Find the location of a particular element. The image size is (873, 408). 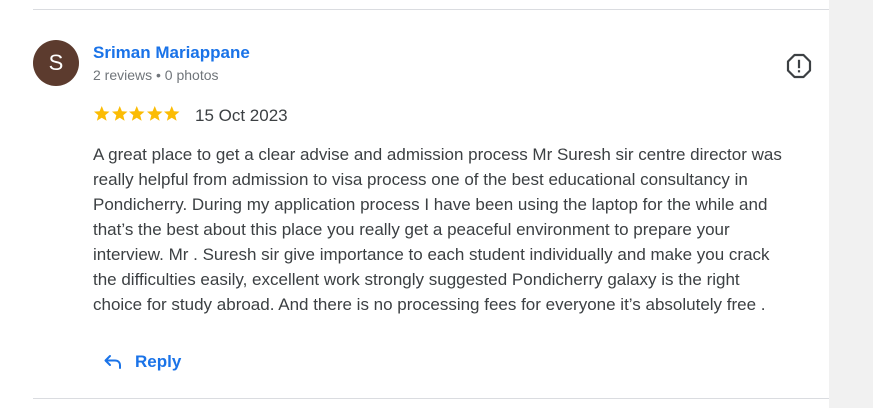

reply-button: Reply is located at coordinates (142, 362).